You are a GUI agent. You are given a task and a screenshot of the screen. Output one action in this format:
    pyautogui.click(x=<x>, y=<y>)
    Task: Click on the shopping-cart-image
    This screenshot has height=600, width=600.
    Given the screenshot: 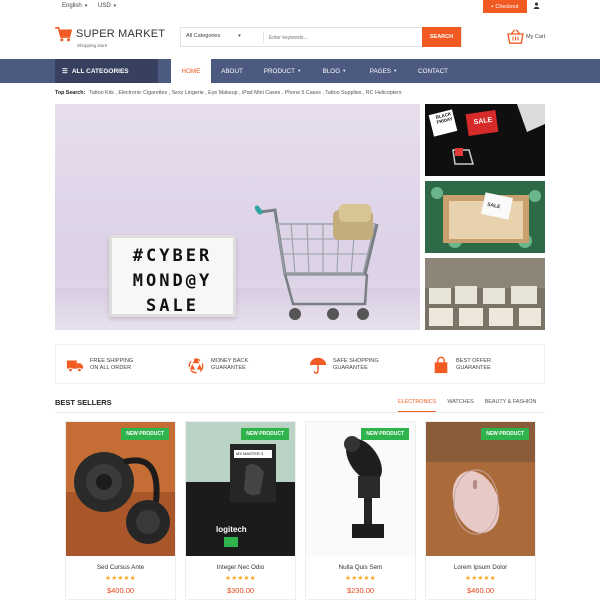 What is the action you would take?
    pyautogui.click(x=317, y=262)
    